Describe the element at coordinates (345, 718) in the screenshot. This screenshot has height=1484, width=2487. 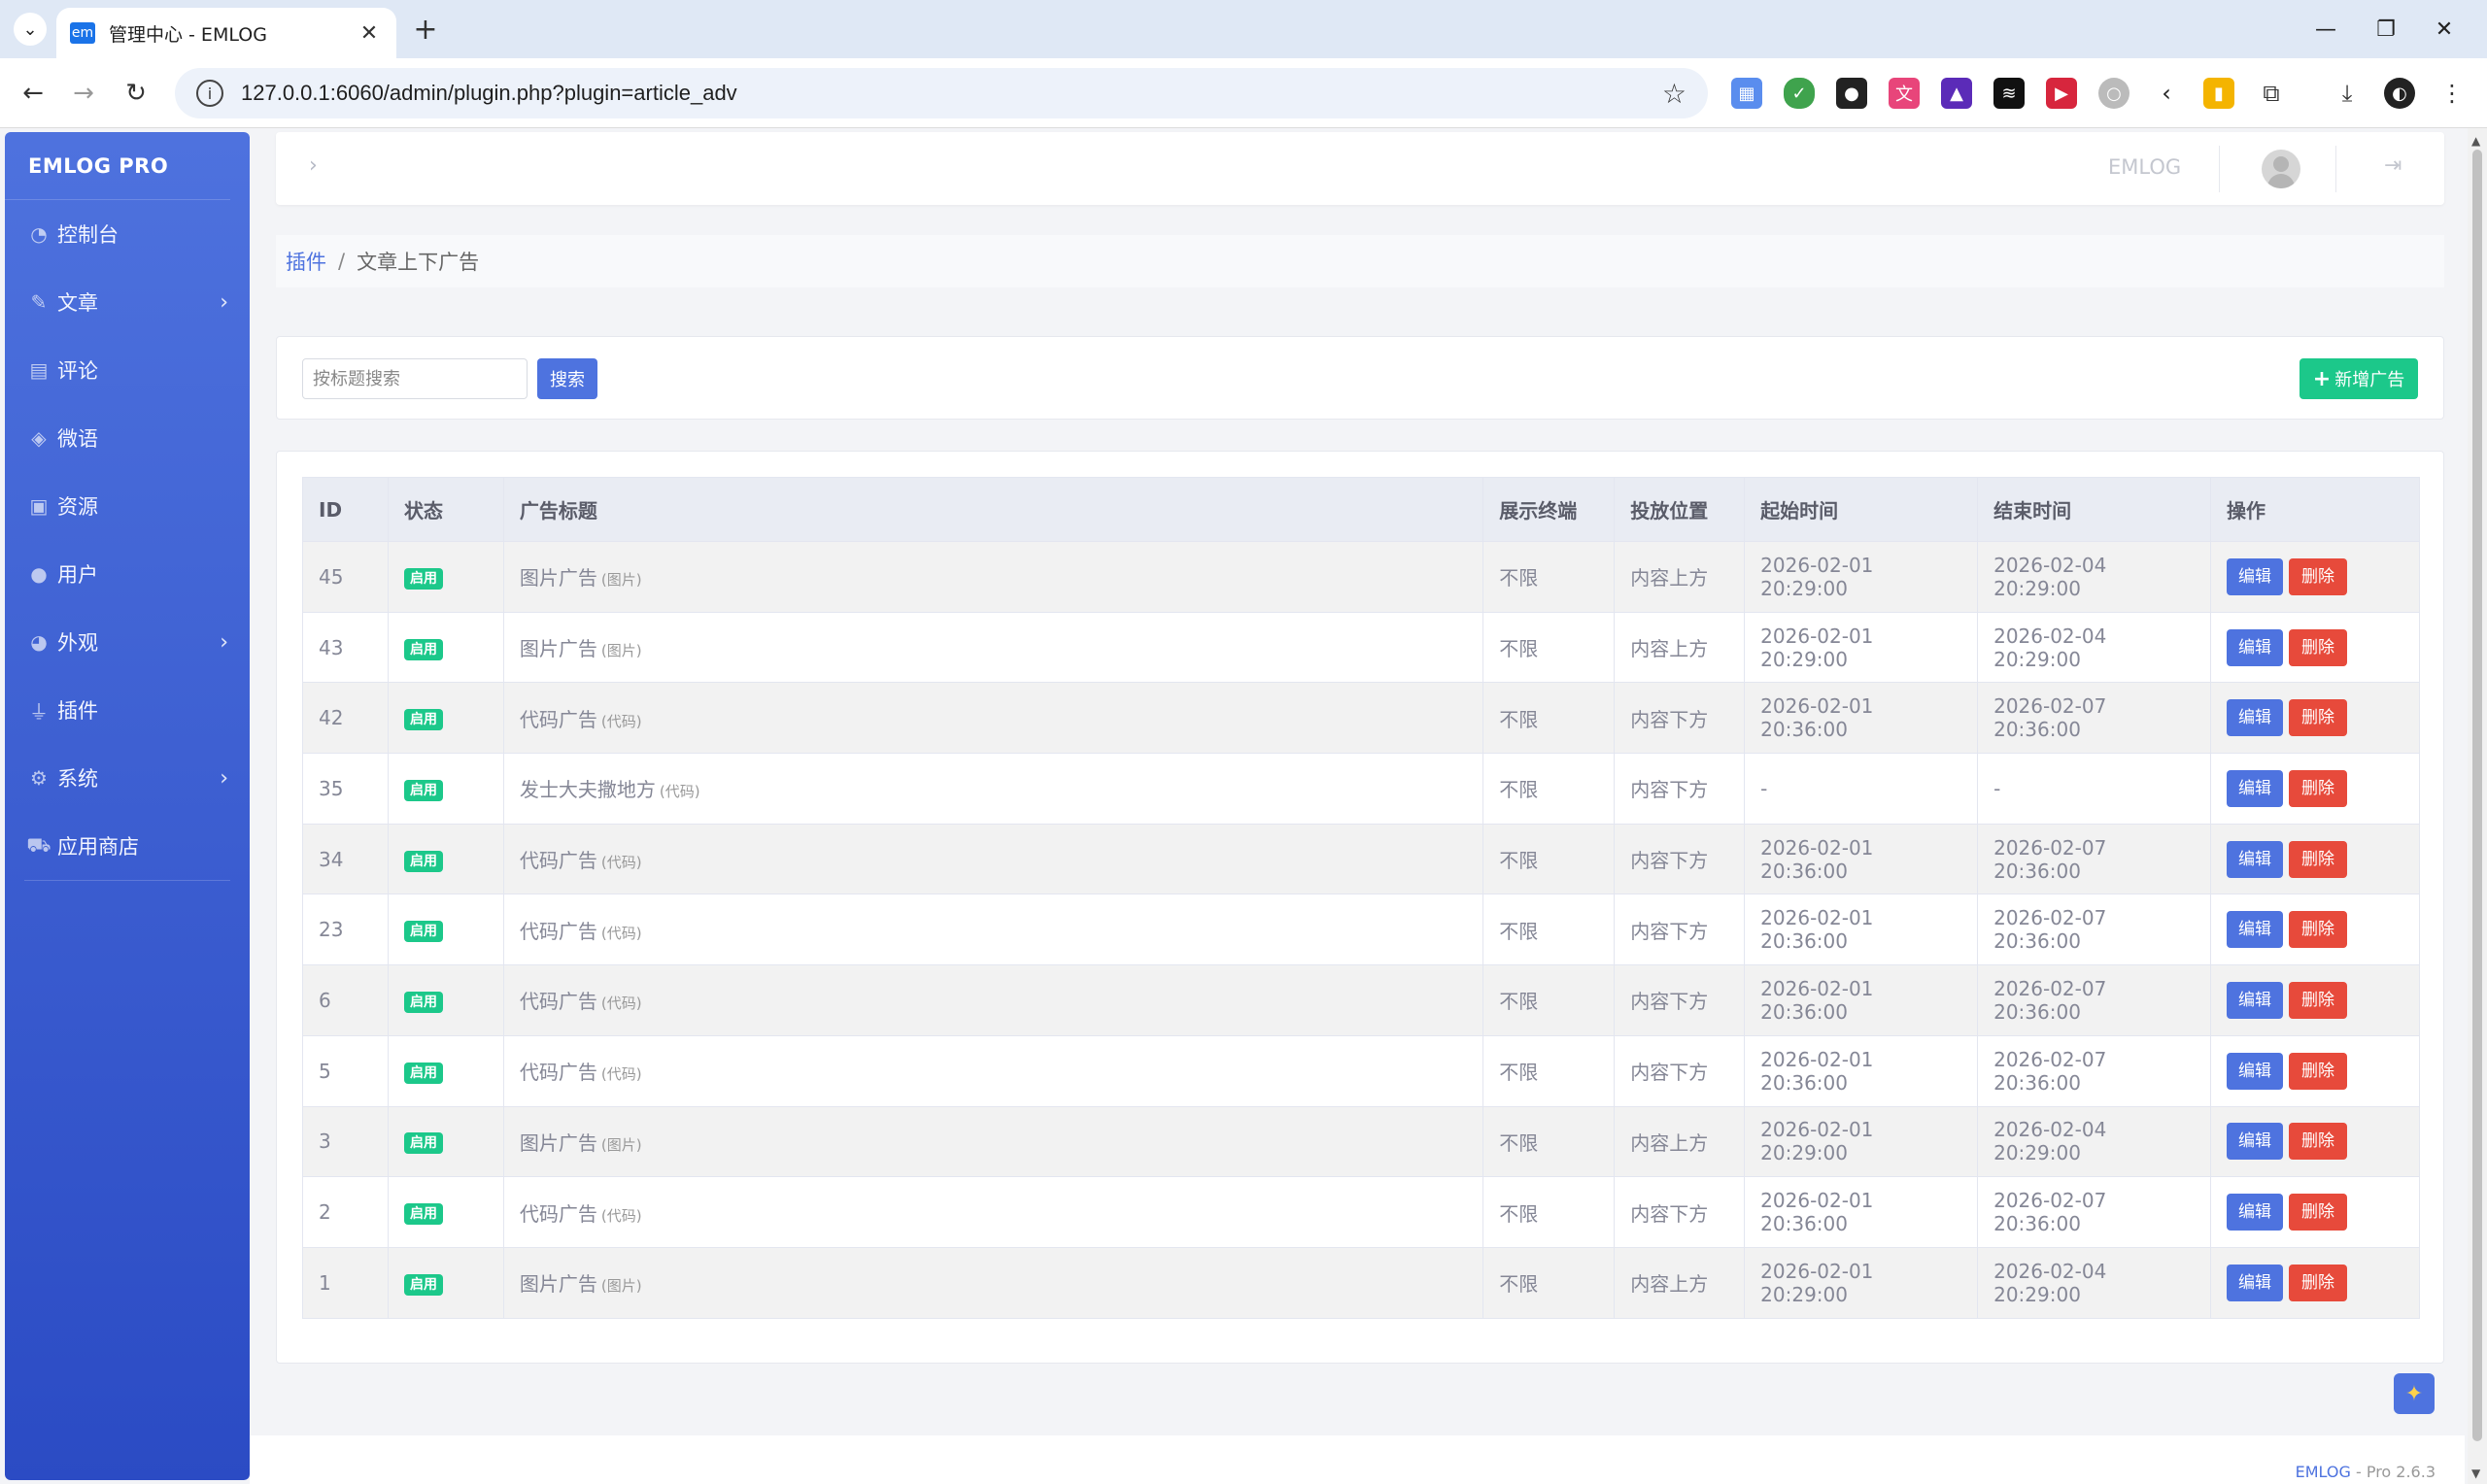
I see `cell-id: 42` at that location.